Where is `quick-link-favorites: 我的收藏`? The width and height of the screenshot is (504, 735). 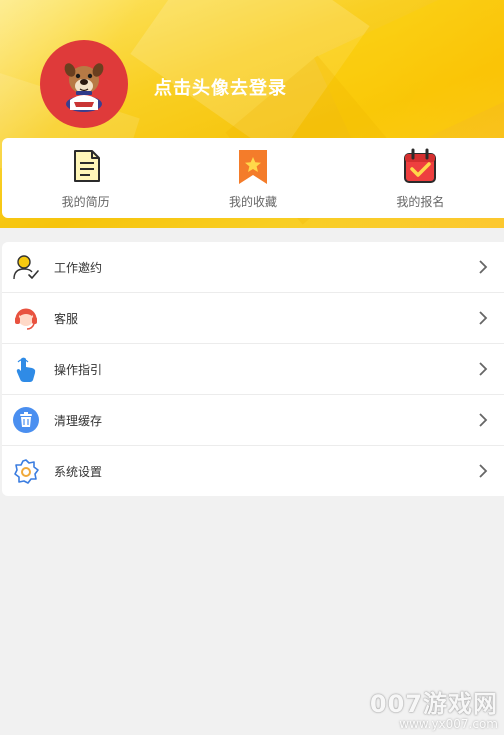
quick-link-favorites: 我的收藏 is located at coordinates (252, 178).